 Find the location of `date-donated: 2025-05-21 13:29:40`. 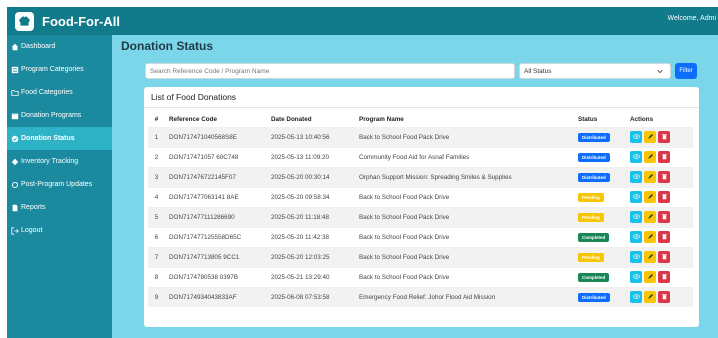

date-donated: 2025-05-21 13:29:40 is located at coordinates (311, 276).